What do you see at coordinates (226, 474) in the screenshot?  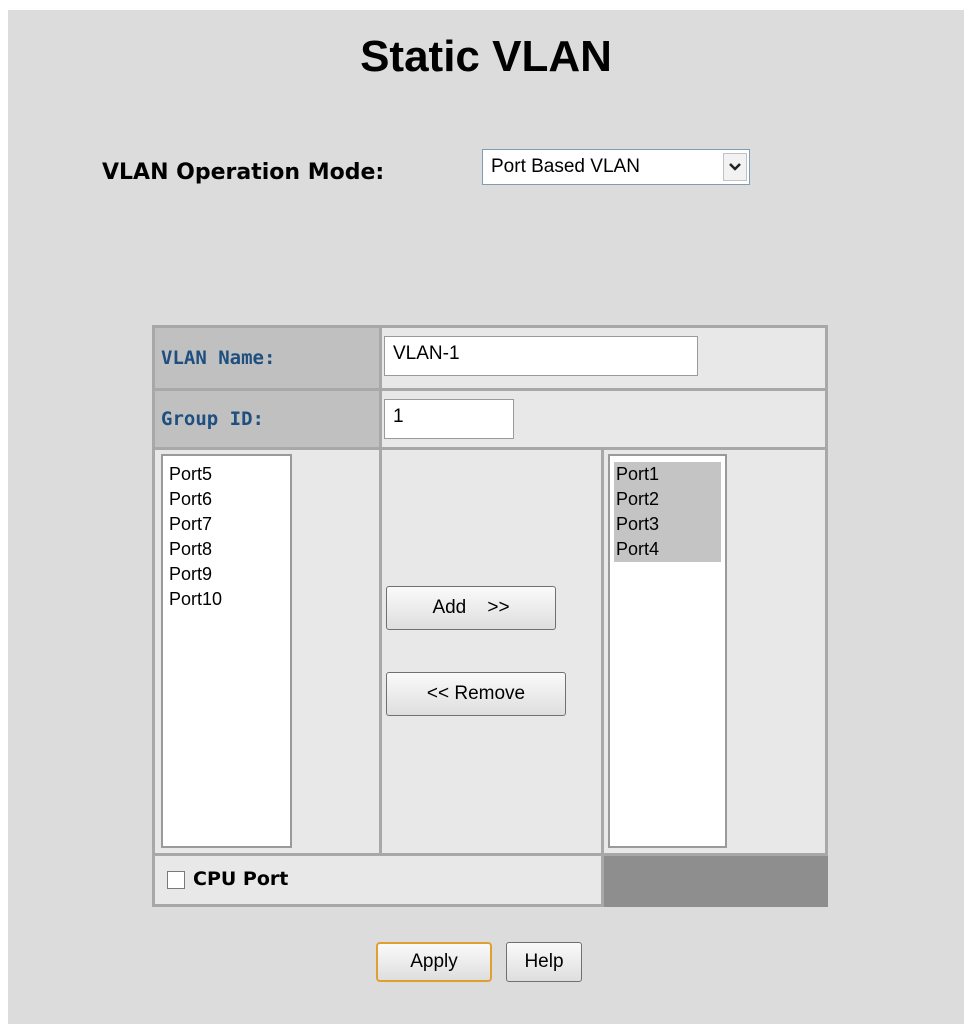 I see `available-port-item: Port5` at bounding box center [226, 474].